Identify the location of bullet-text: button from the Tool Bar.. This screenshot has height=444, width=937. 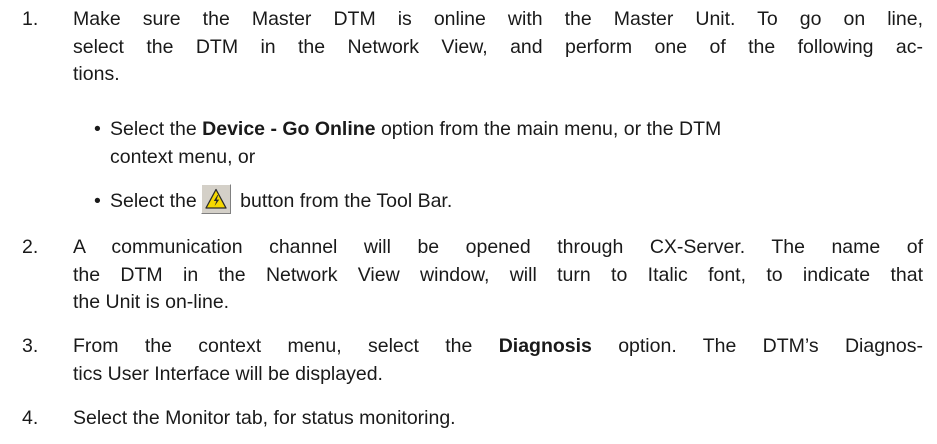
(343, 201).